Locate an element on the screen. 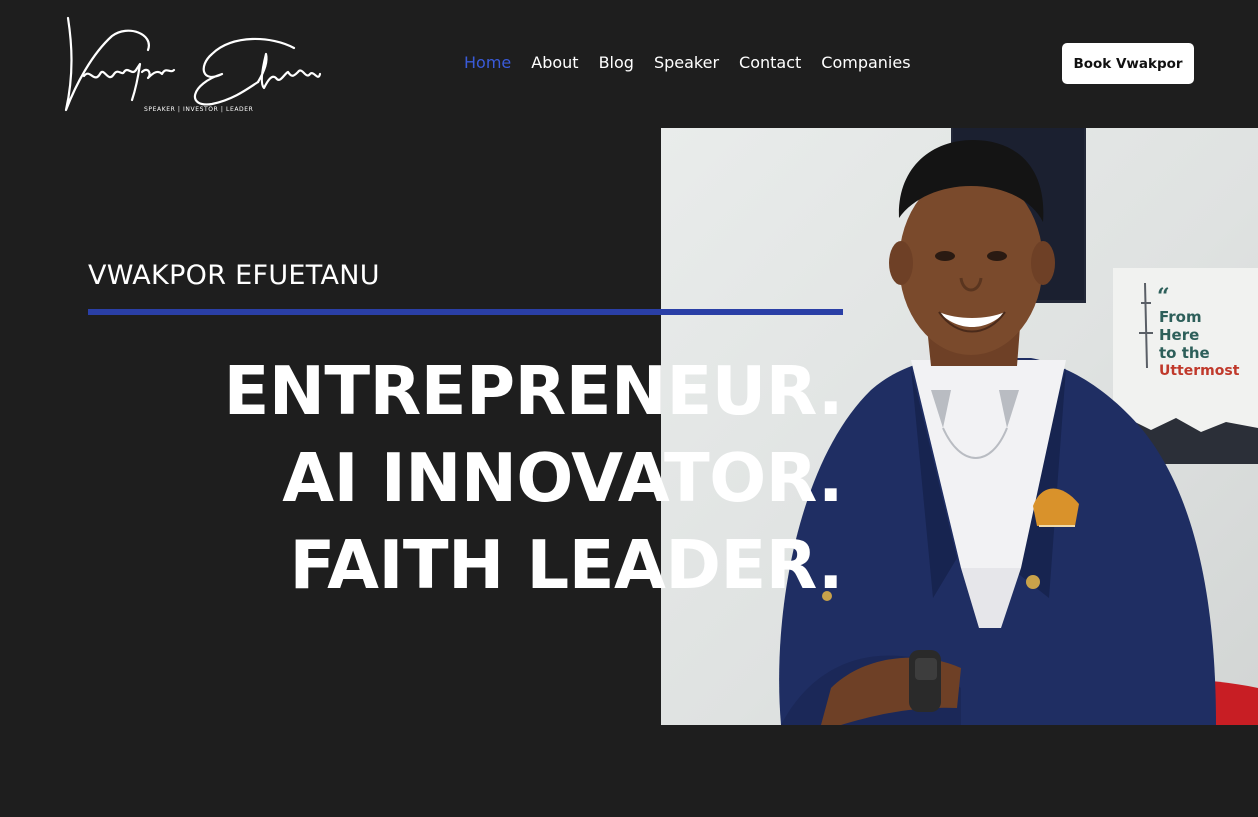  poster-line-2: Here is located at coordinates (1179, 335).